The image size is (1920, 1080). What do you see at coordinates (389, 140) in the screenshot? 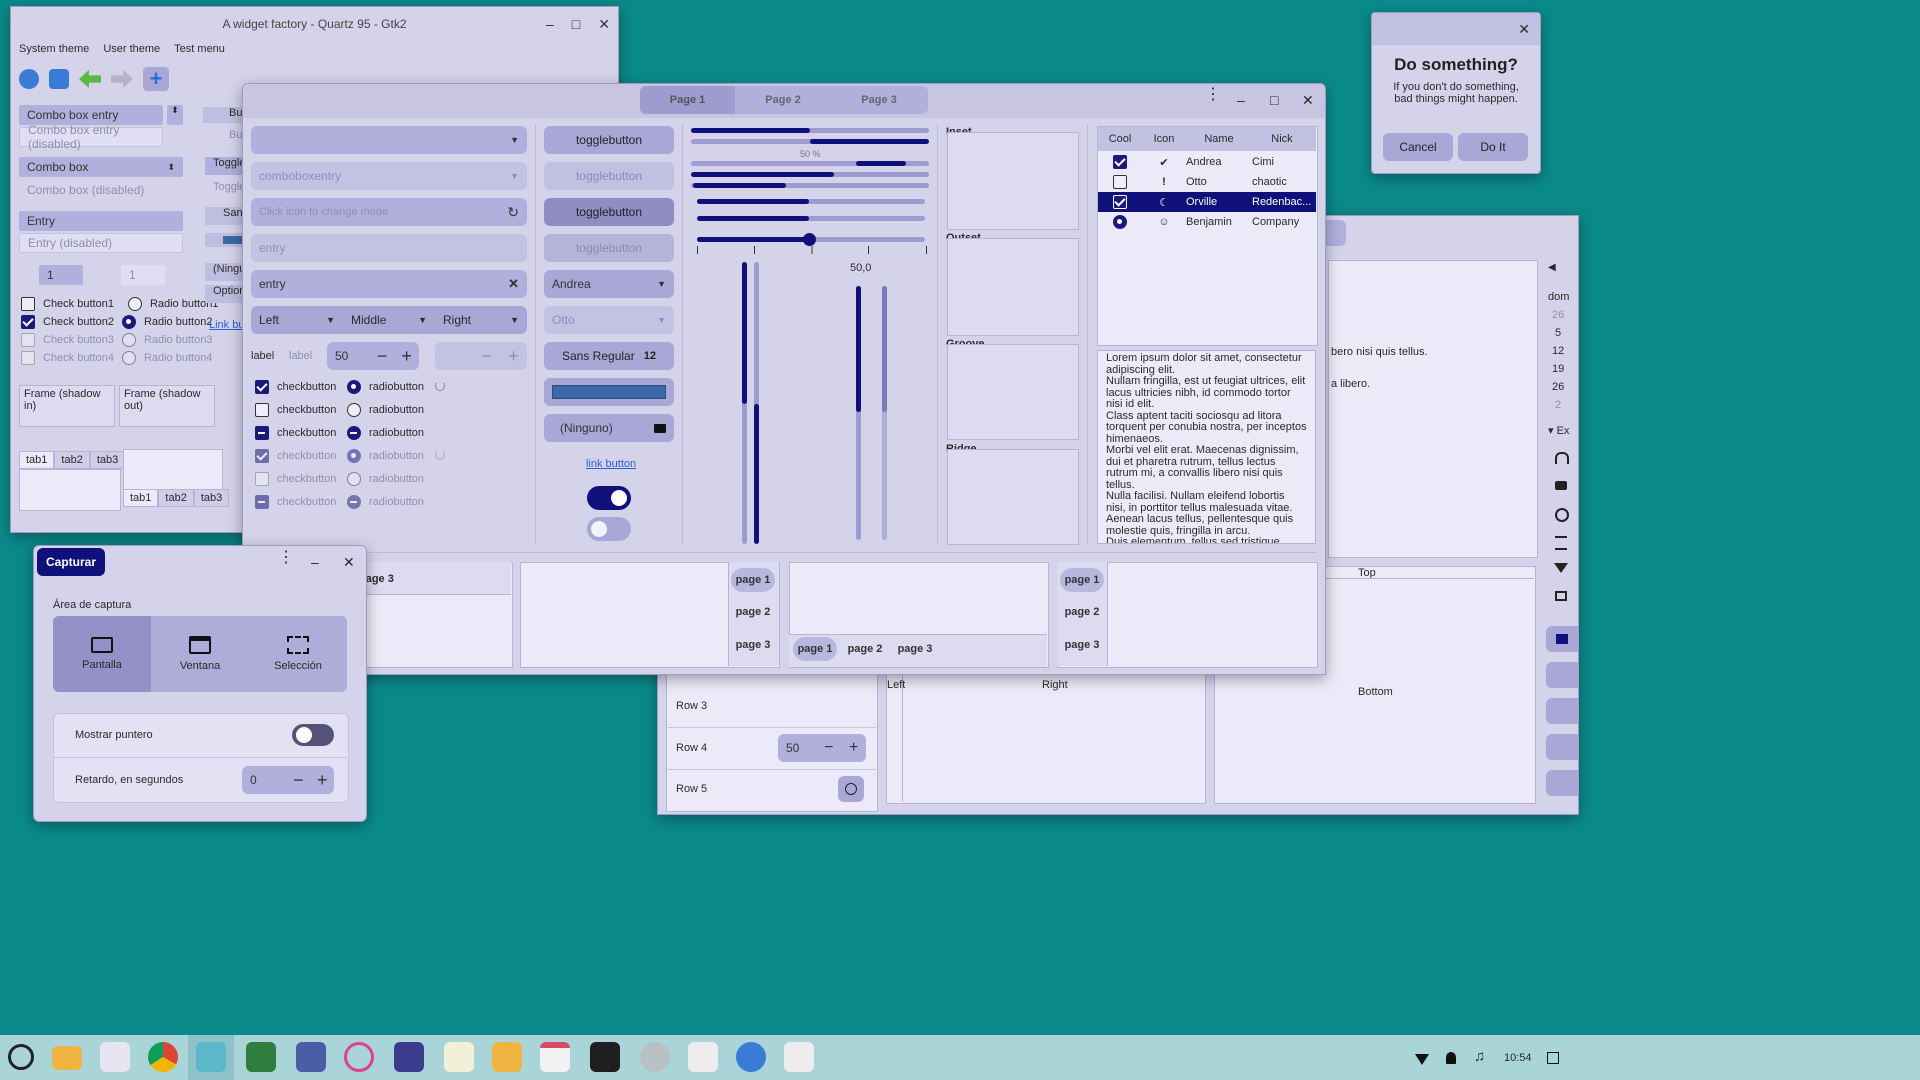
I see `combo-box-1: ▼` at bounding box center [389, 140].